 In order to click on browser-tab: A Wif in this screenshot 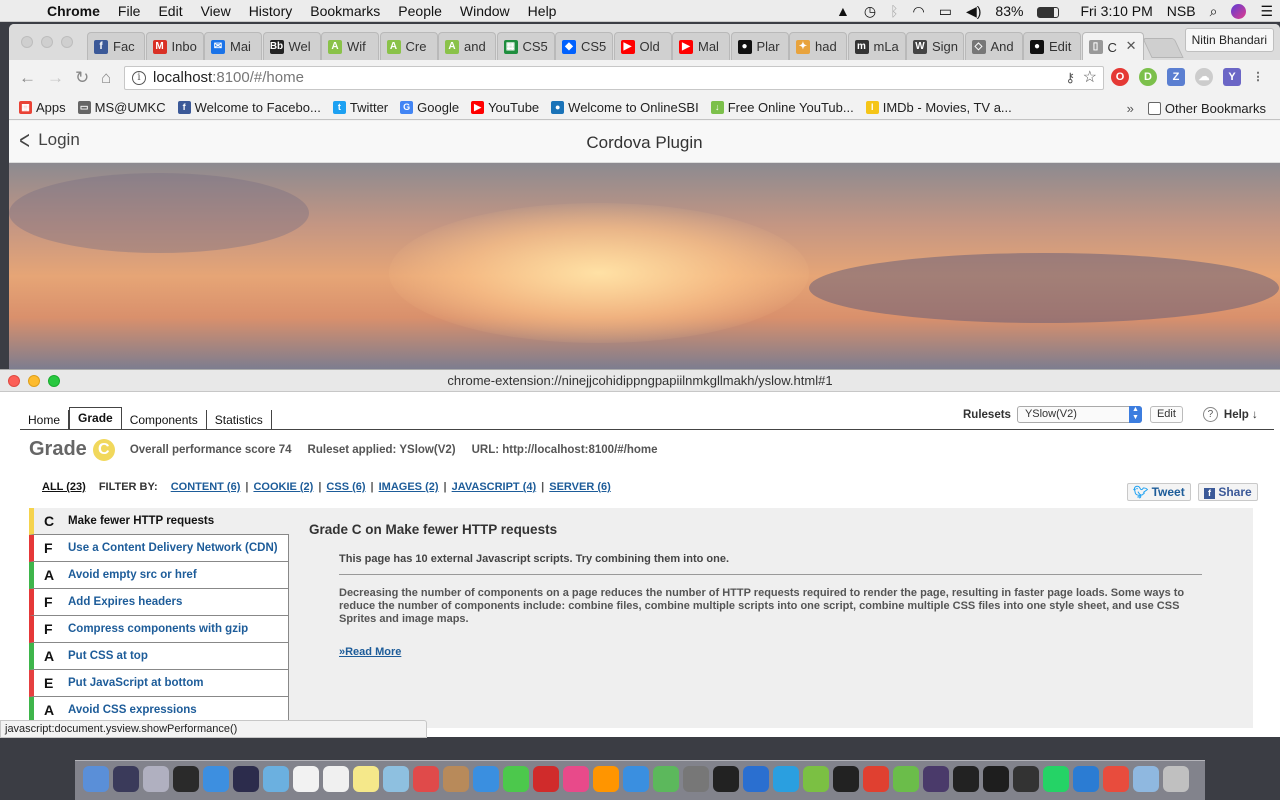, I will do `click(350, 46)`.